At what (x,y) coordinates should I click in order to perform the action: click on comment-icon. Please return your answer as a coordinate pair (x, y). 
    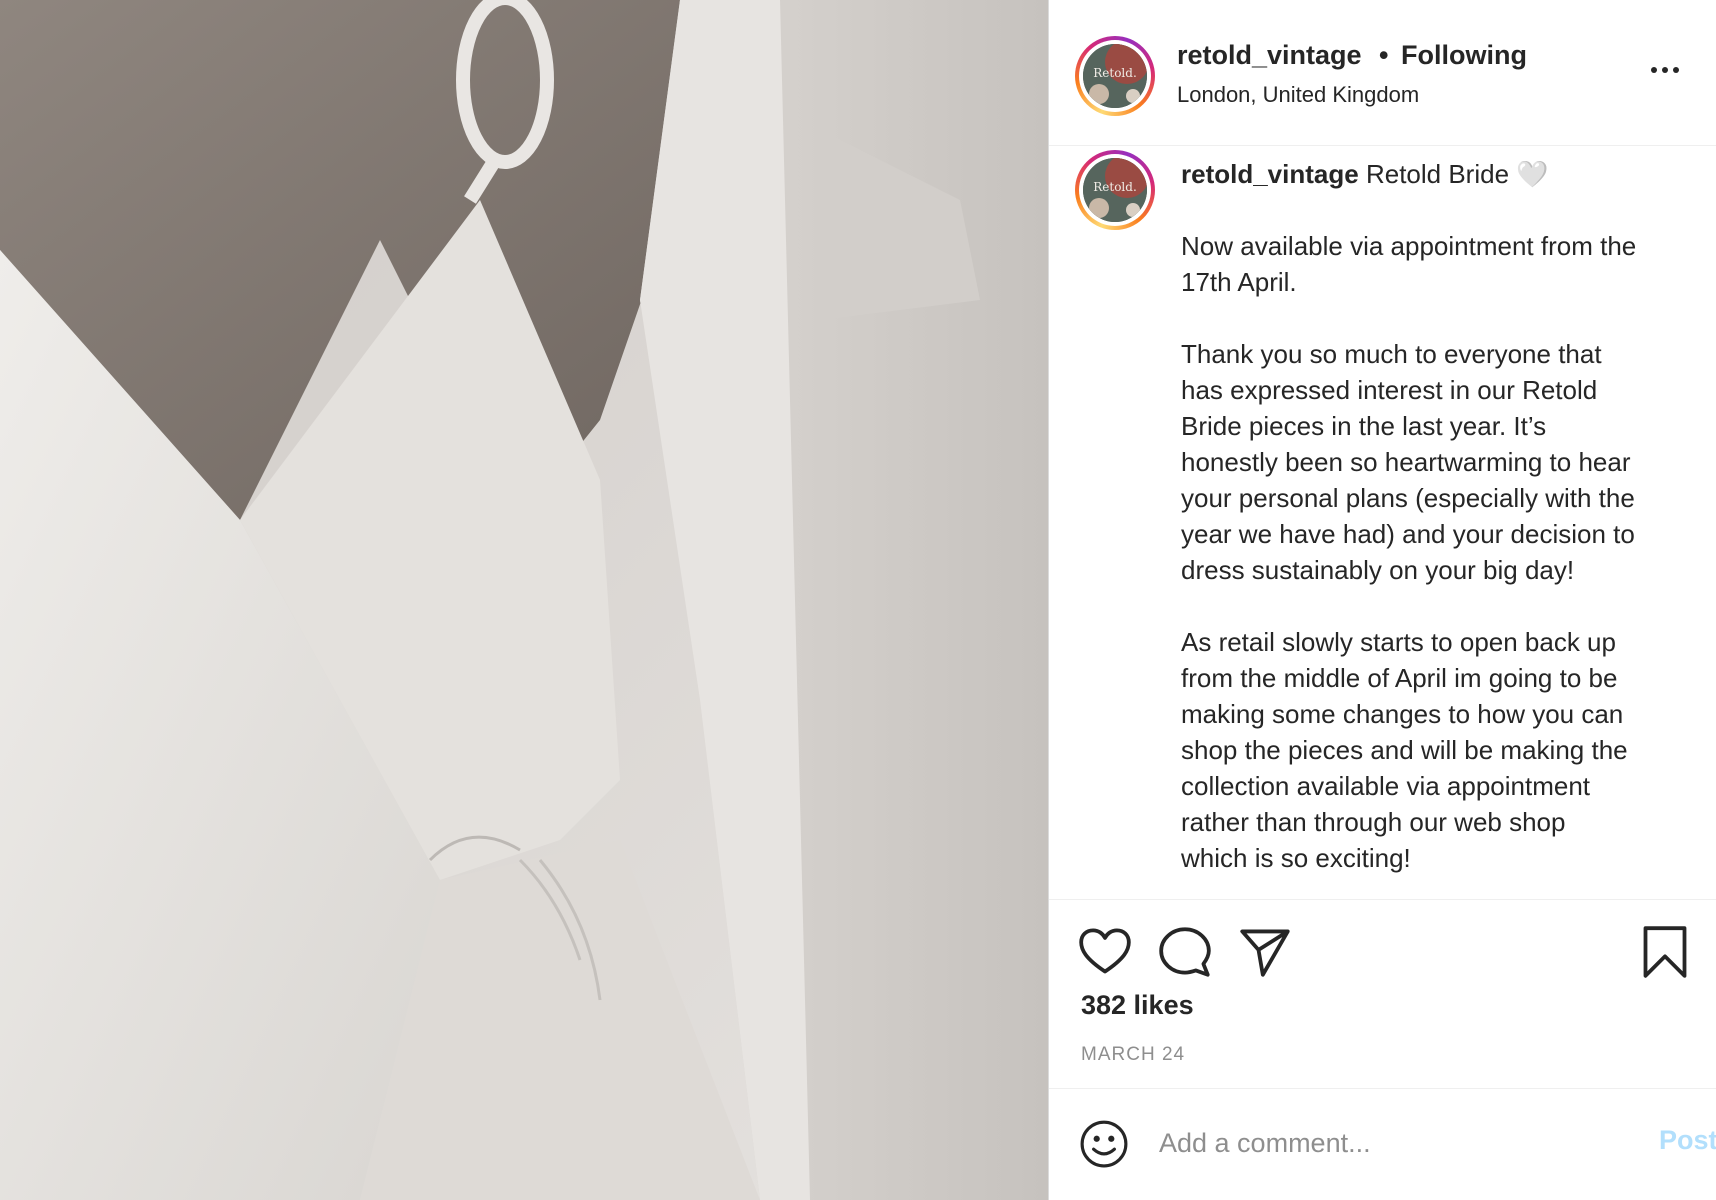
    Looking at the image, I should click on (1185, 952).